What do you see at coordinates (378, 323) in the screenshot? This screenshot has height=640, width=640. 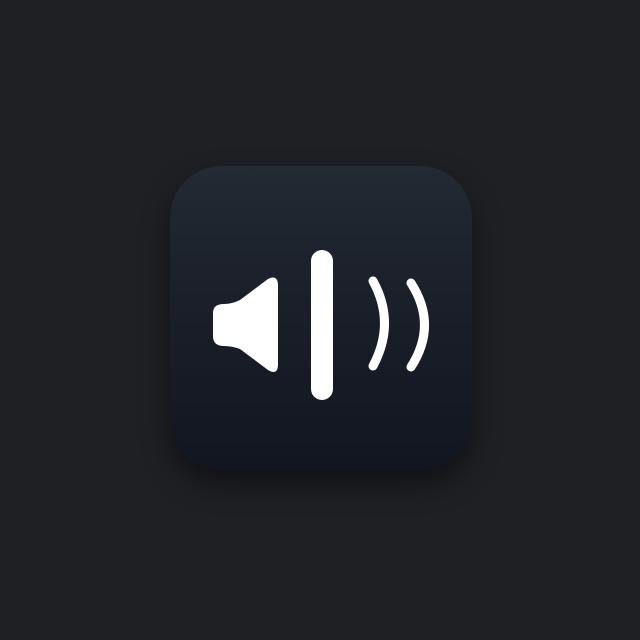 I see `sound-wave-small` at bounding box center [378, 323].